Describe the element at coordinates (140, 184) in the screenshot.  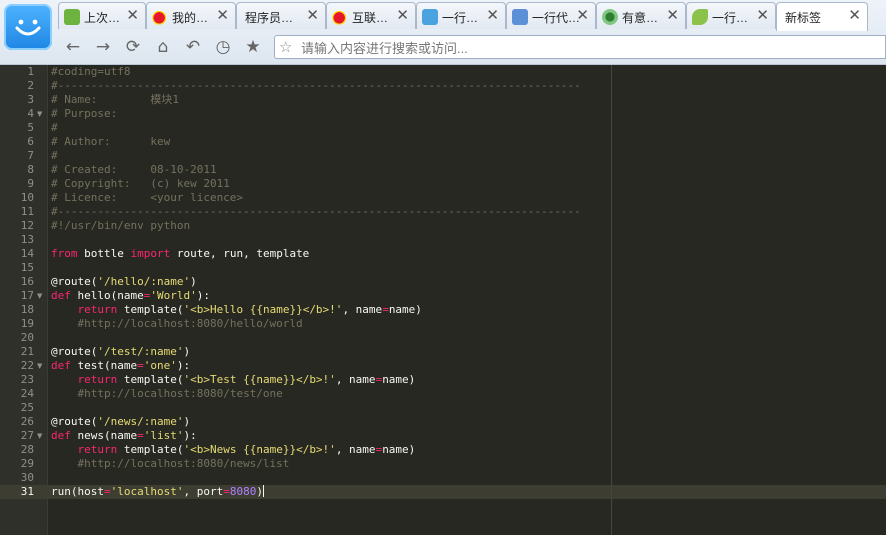
I see `code-text: # Copyright: (c) kew 2011` at that location.